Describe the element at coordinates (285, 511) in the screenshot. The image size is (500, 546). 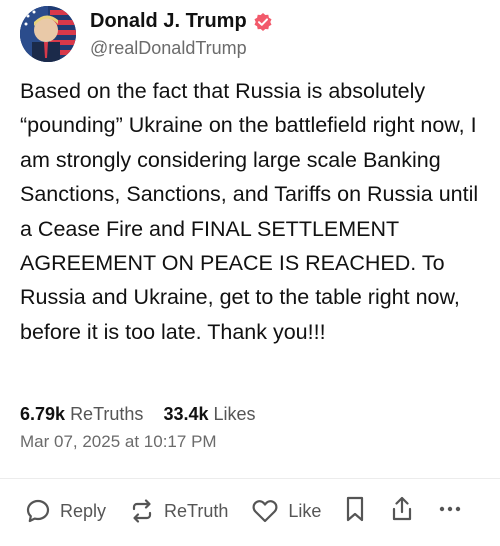
I see `like-button: Like` at that location.